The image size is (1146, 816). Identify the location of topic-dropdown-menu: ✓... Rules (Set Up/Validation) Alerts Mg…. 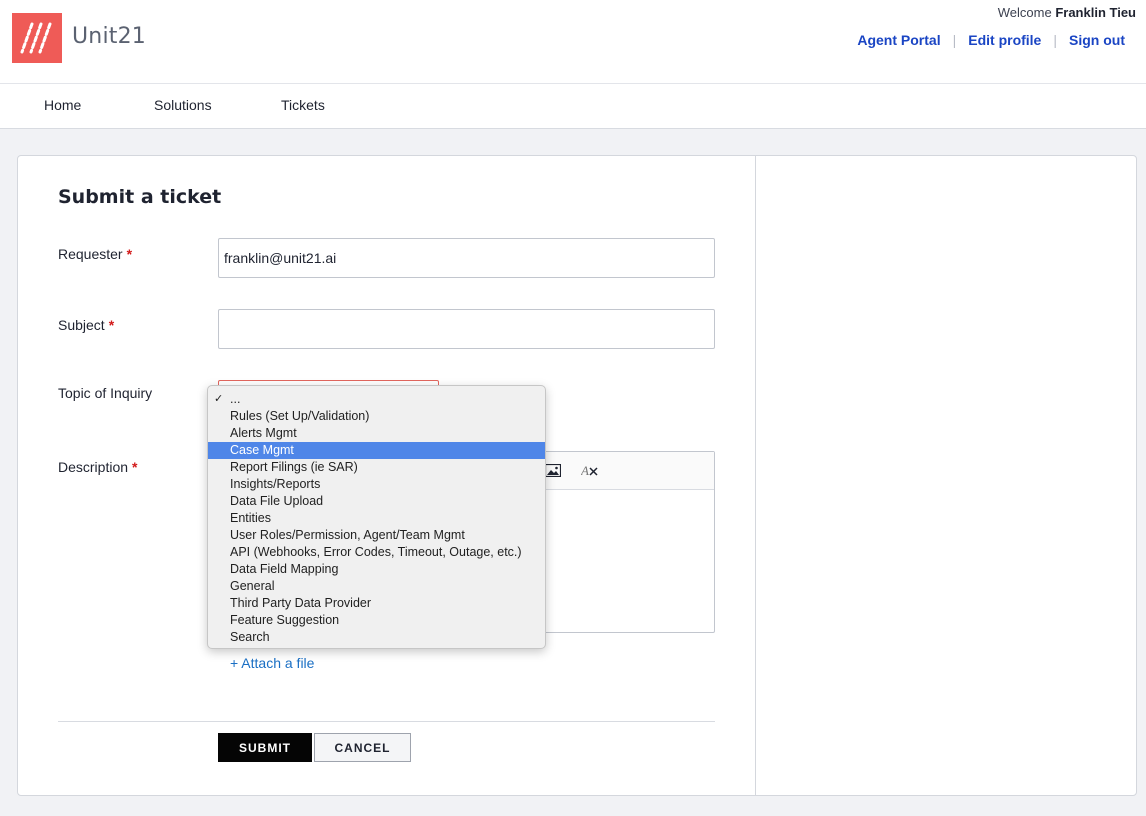
(376, 517).